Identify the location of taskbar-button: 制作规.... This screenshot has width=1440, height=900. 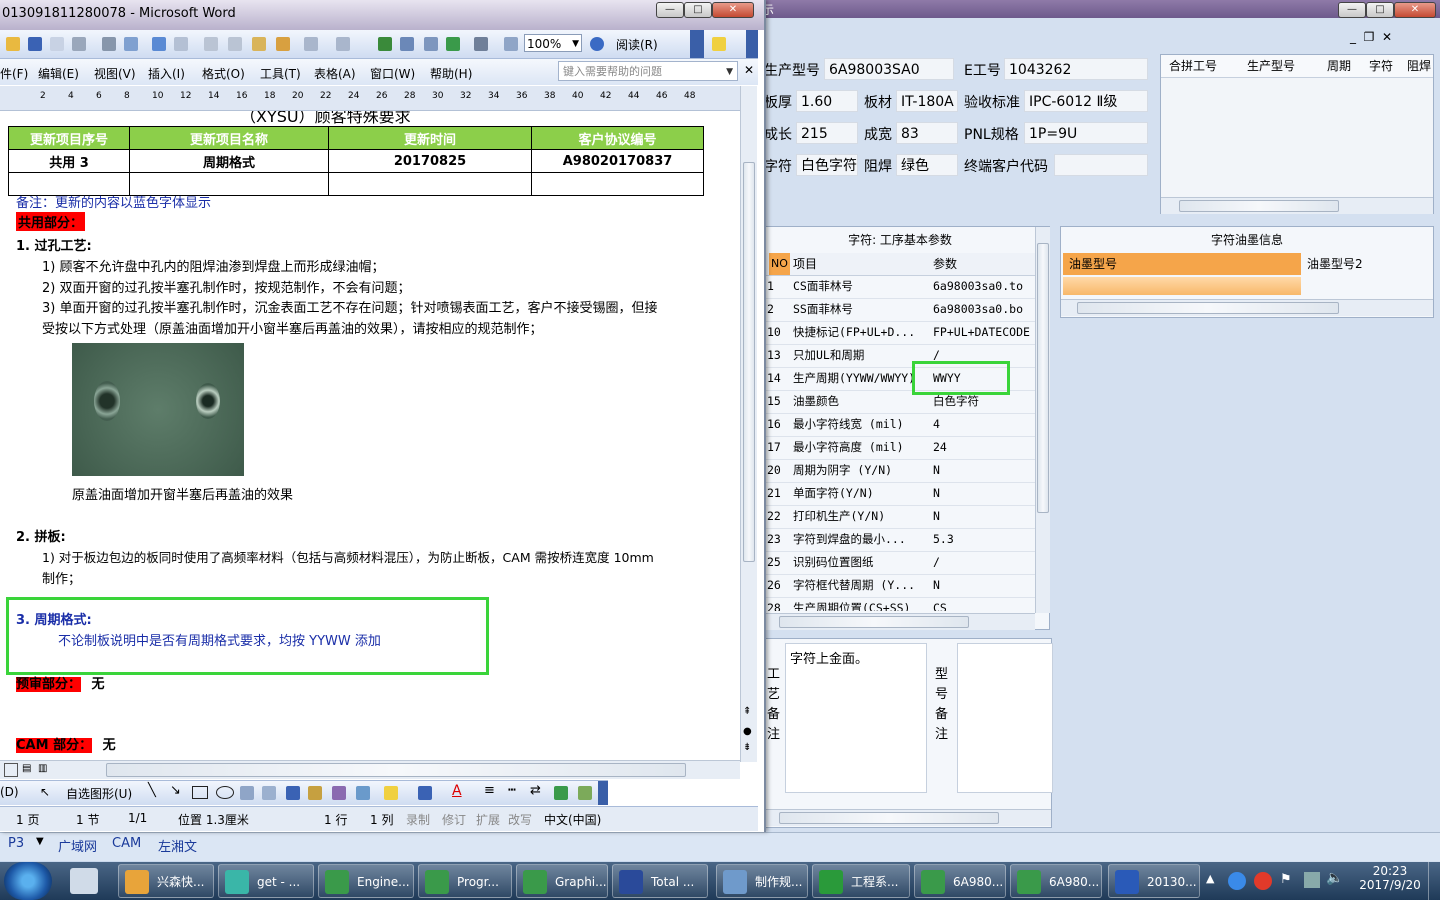
(762, 881).